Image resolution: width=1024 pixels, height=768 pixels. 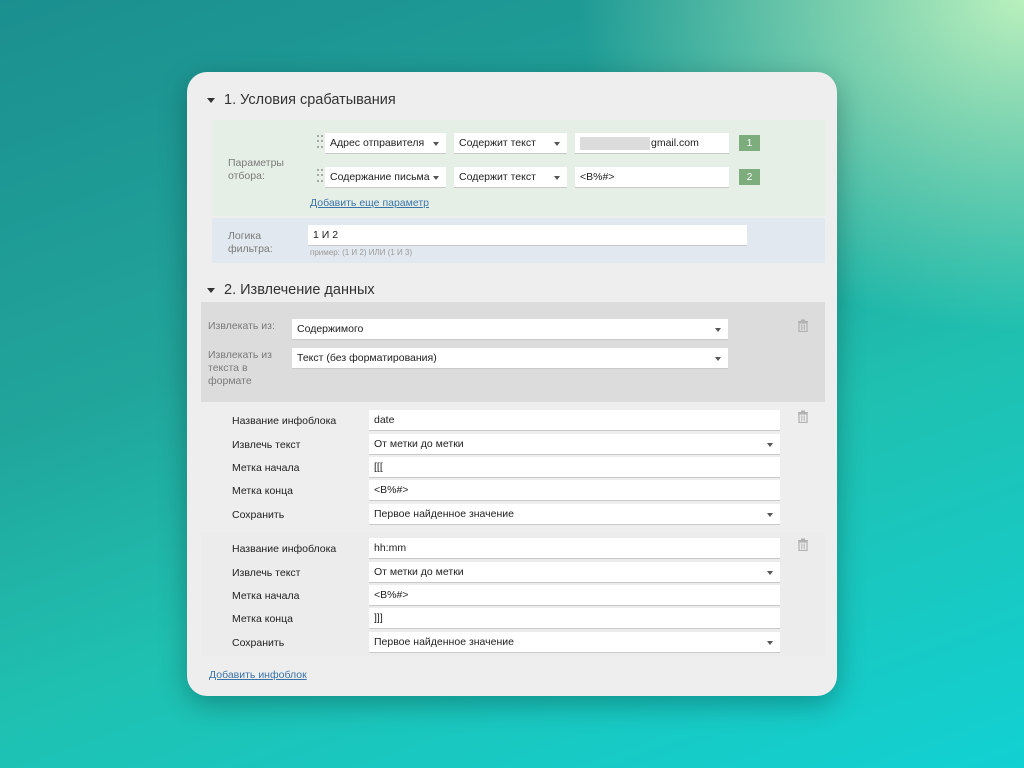 I want to click on start-mark-input: <B%#>, so click(x=574, y=595).